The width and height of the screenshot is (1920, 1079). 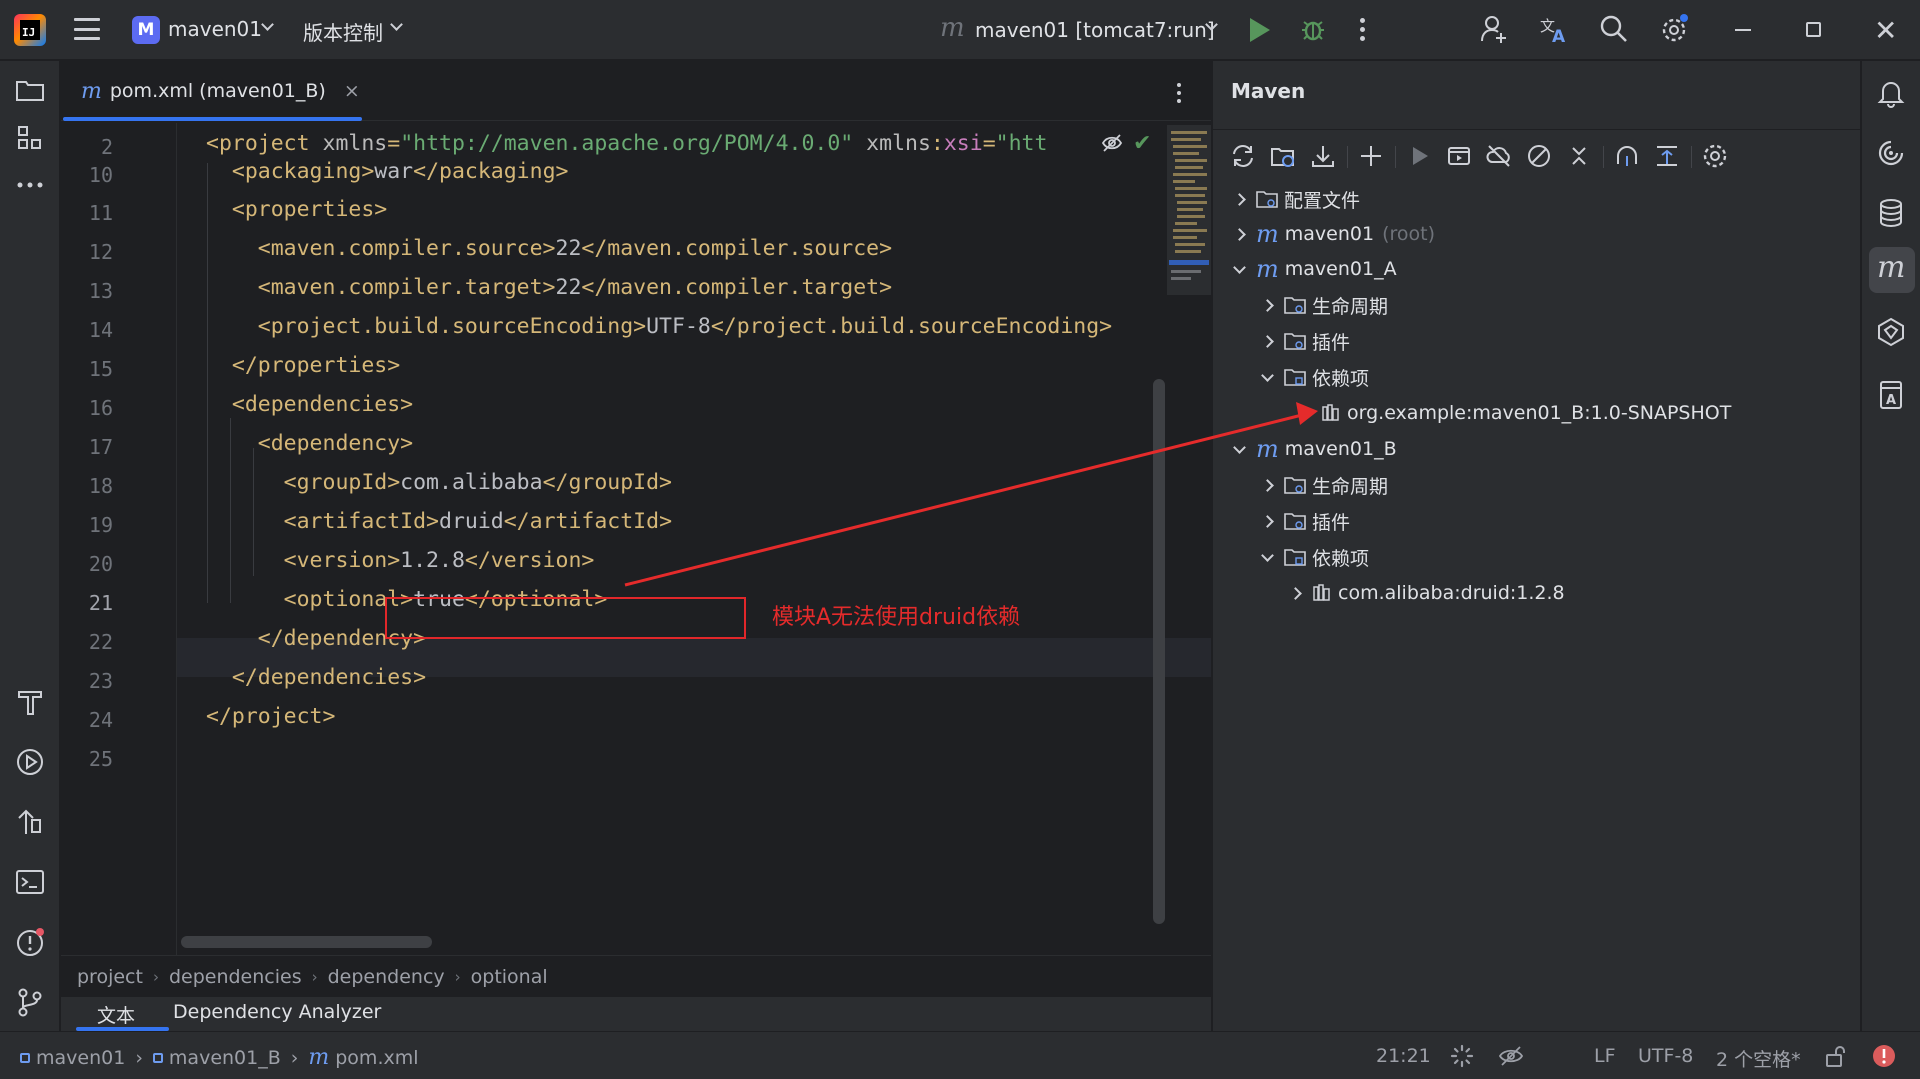 I want to click on ai-assistant-icon, so click(x=1891, y=153).